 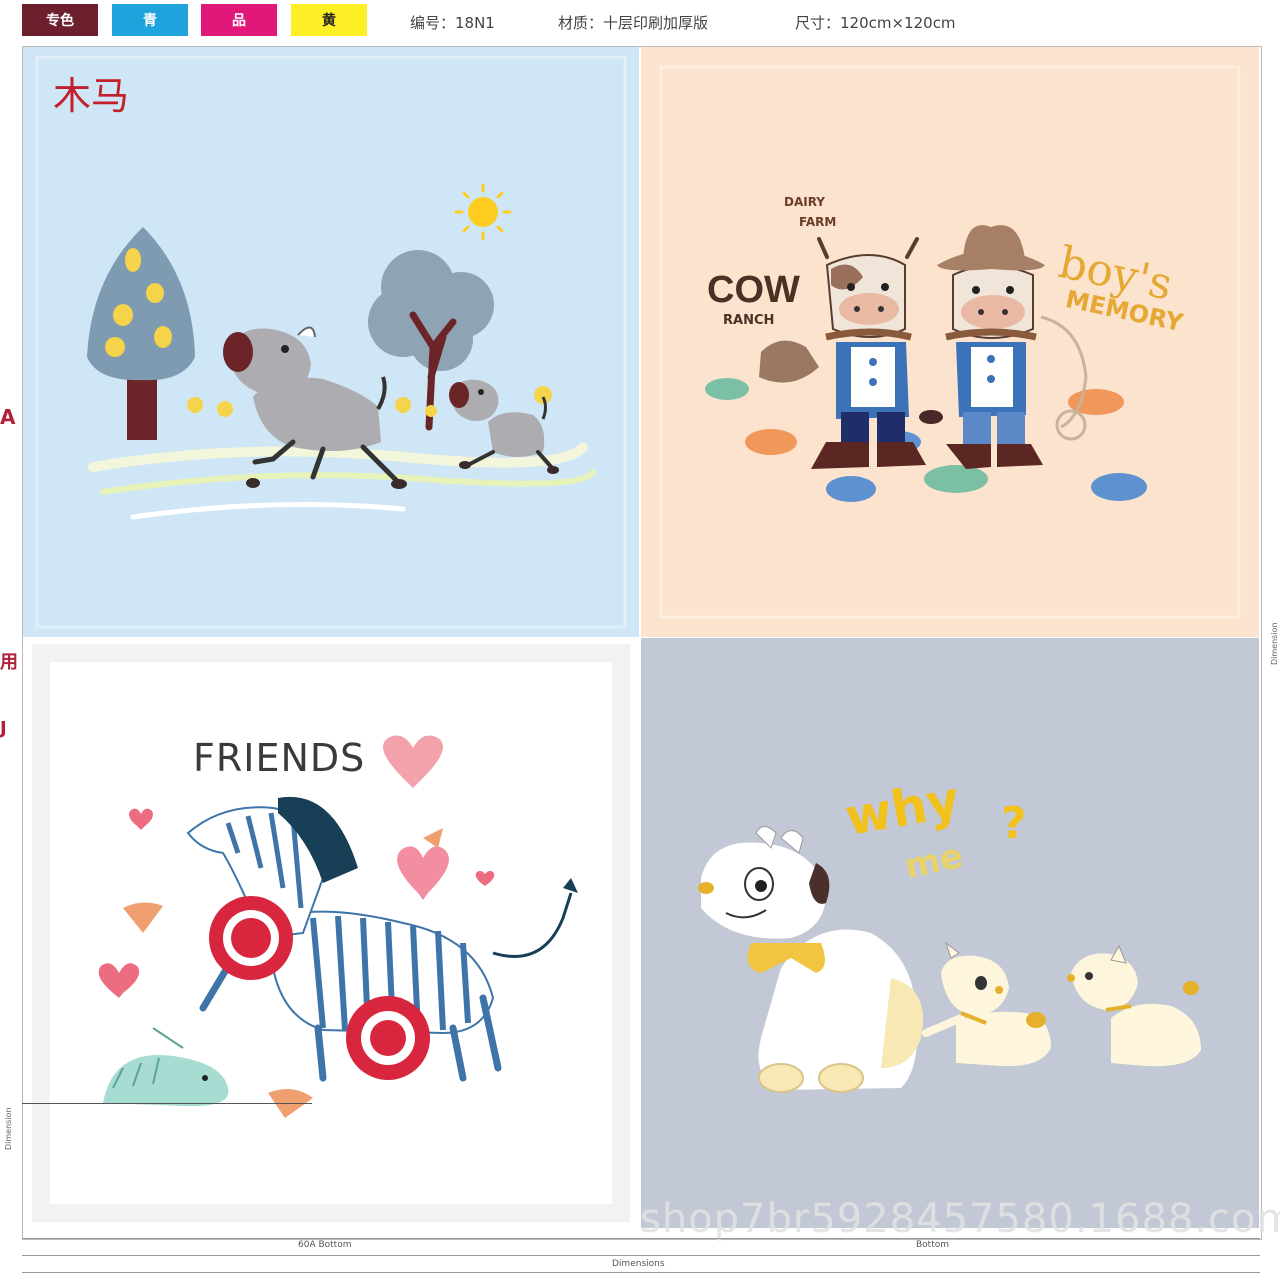 What do you see at coordinates (749, 320) in the screenshot?
I see `cow-subtitle: RANCH` at bounding box center [749, 320].